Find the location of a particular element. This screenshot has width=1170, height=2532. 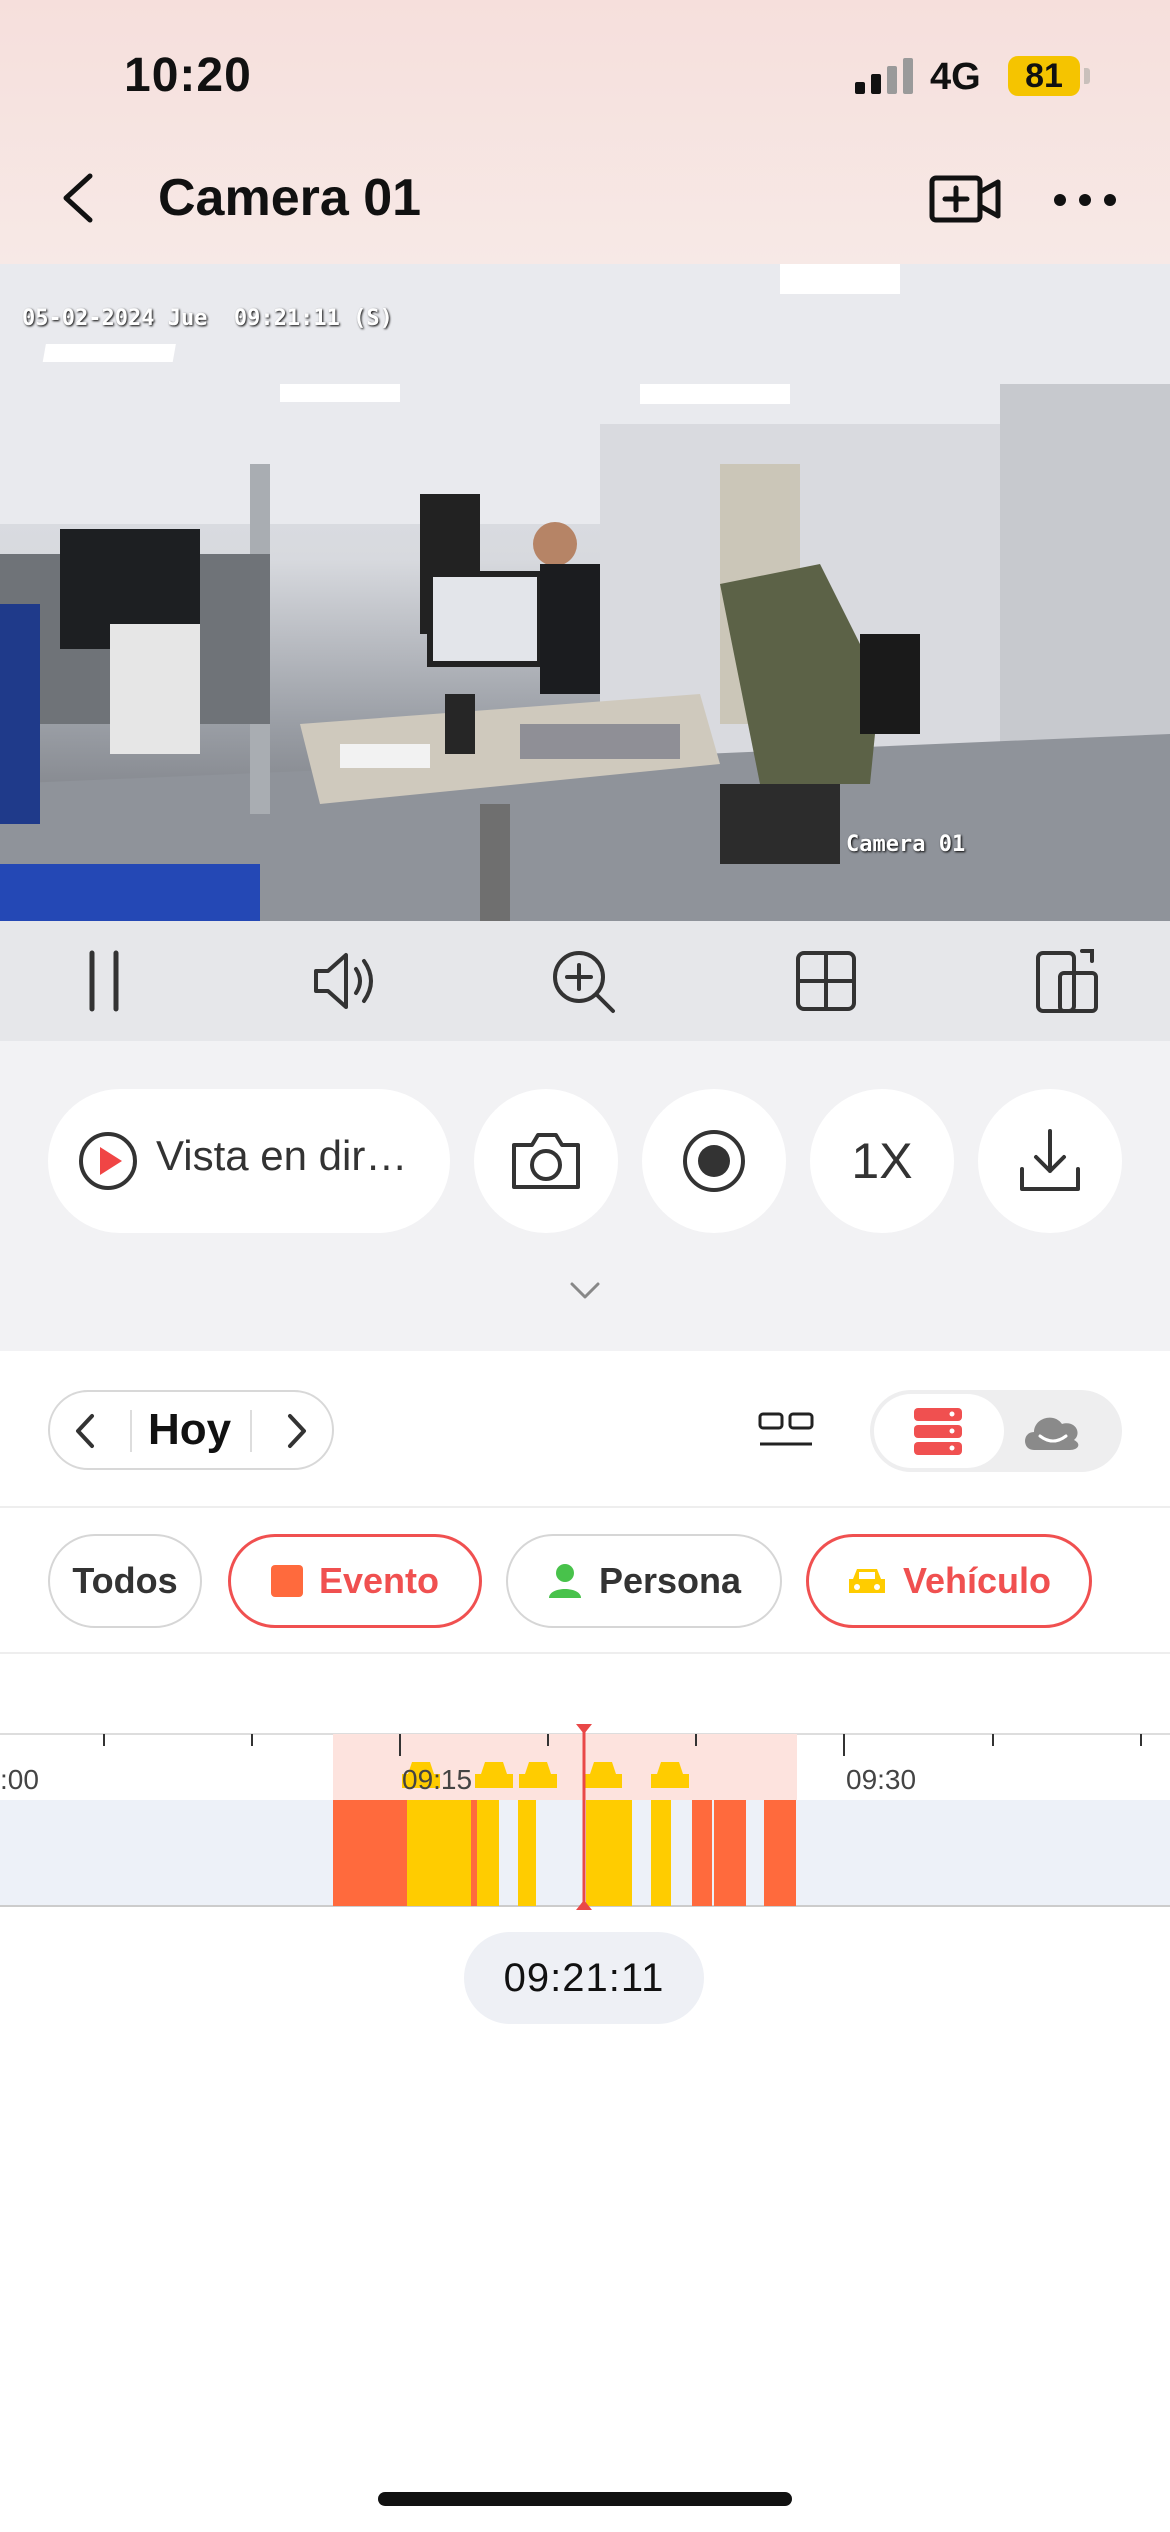

previous-day-icon is located at coordinates (86, 1431).